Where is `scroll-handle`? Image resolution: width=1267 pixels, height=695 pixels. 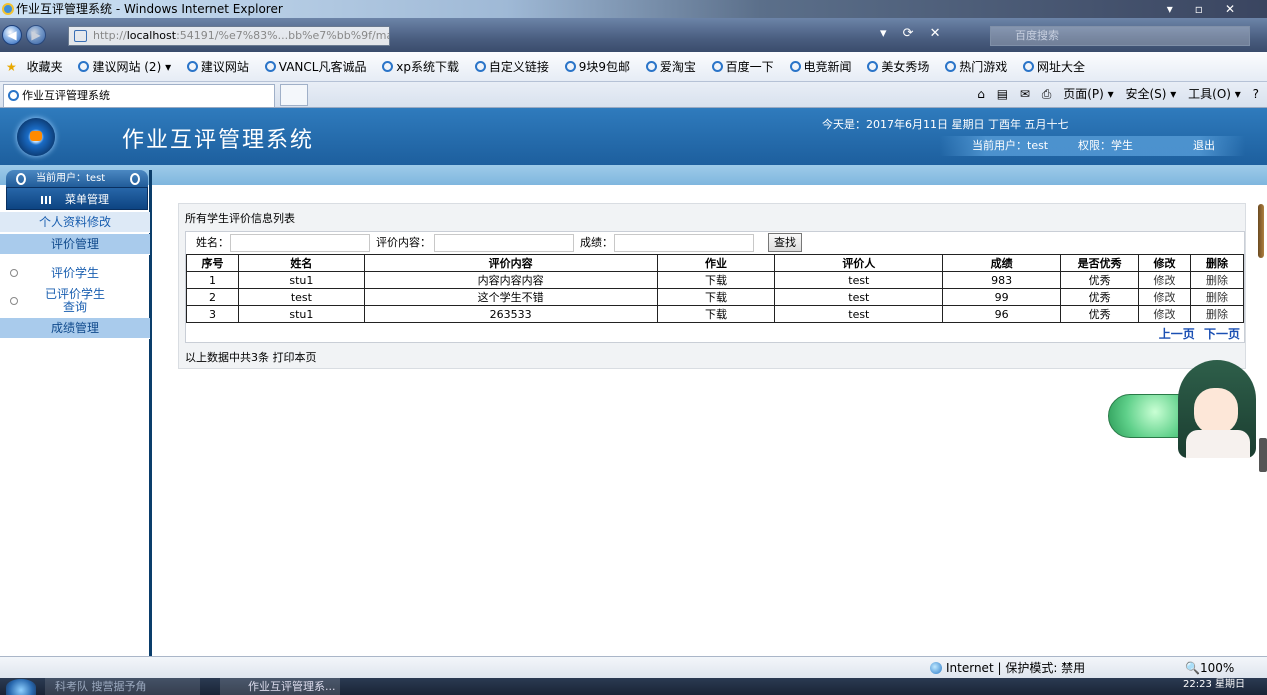
scroll-handle is located at coordinates (1261, 231).